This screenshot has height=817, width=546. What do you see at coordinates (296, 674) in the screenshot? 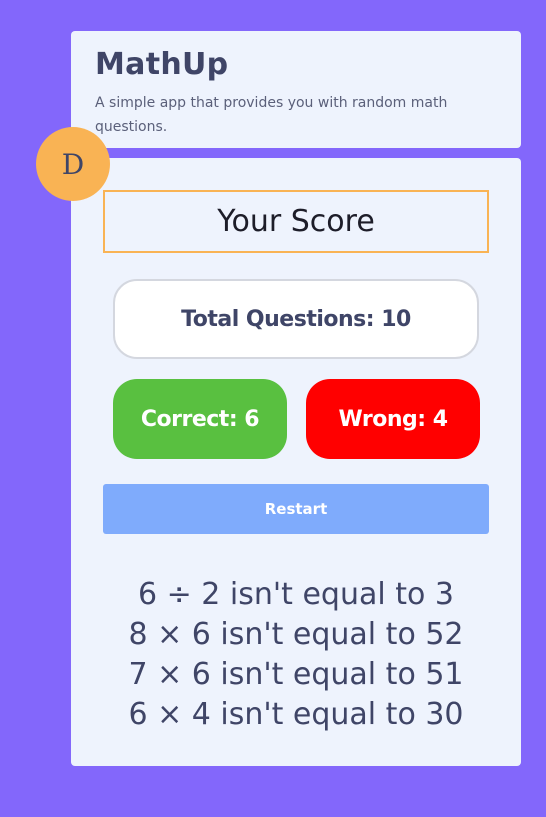
I see `mistake-item: 7 × 6 isn't equal to 51` at bounding box center [296, 674].